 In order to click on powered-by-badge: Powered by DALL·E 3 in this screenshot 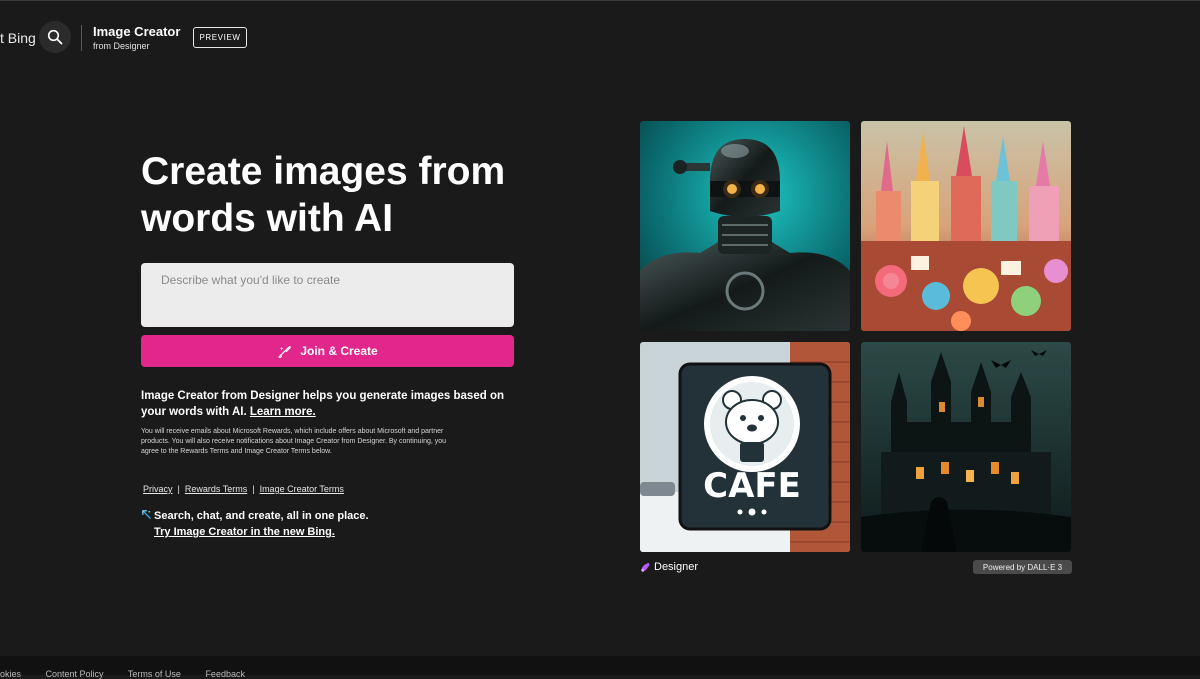, I will do `click(1022, 567)`.